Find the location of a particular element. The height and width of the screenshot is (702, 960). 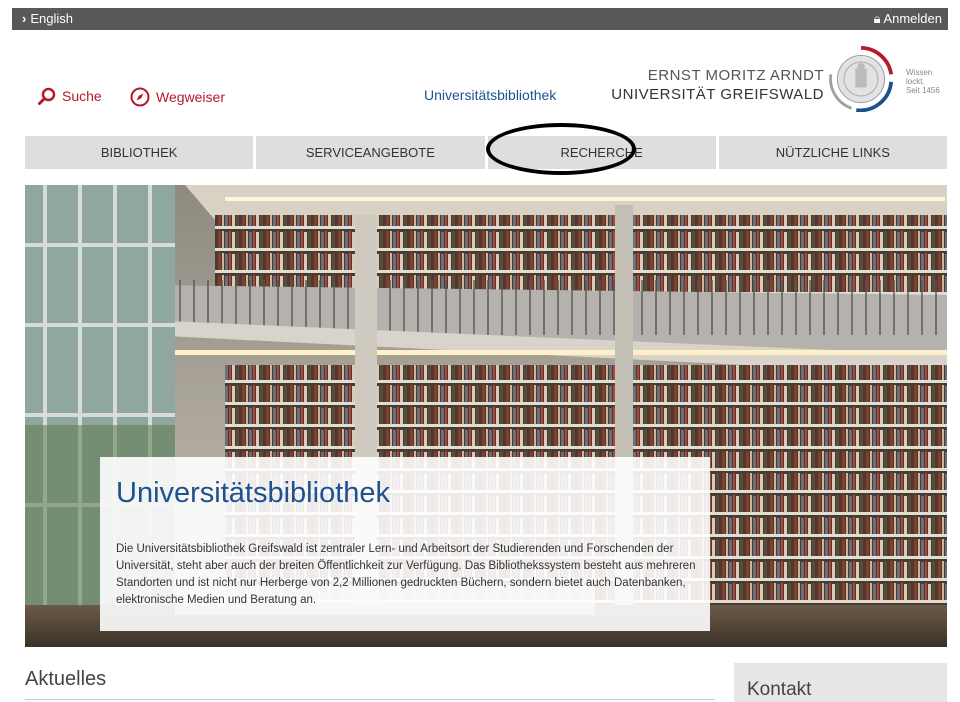

nav-item-serviceangebote: SERVICEANGEBOTE is located at coordinates (370, 152).